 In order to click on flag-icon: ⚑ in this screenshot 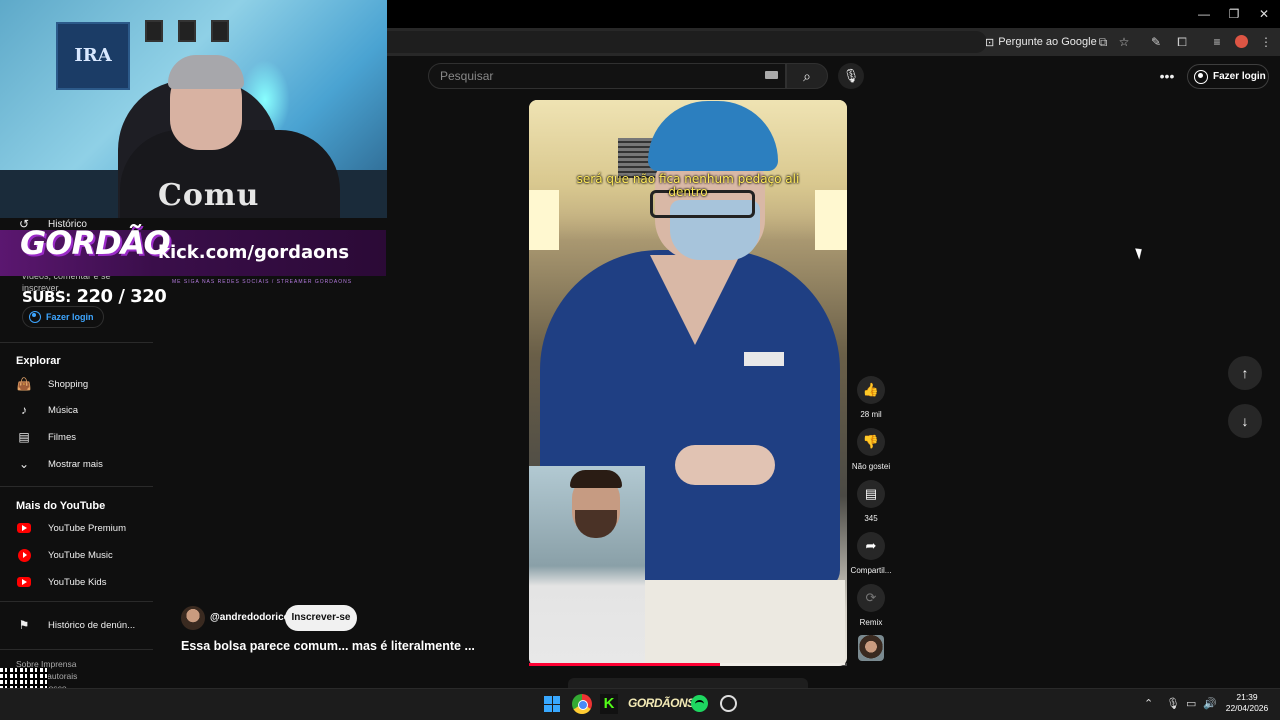, I will do `click(24, 625)`.